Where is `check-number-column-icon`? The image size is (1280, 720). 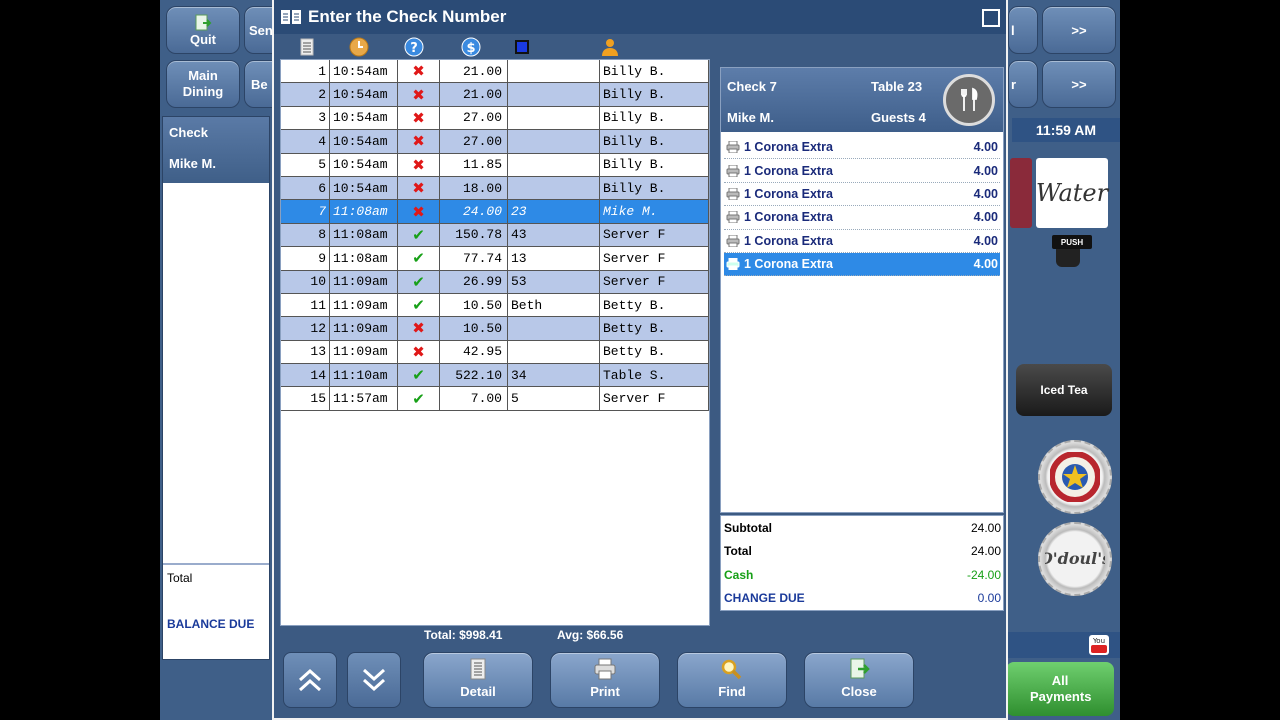 check-number-column-icon is located at coordinates (307, 47).